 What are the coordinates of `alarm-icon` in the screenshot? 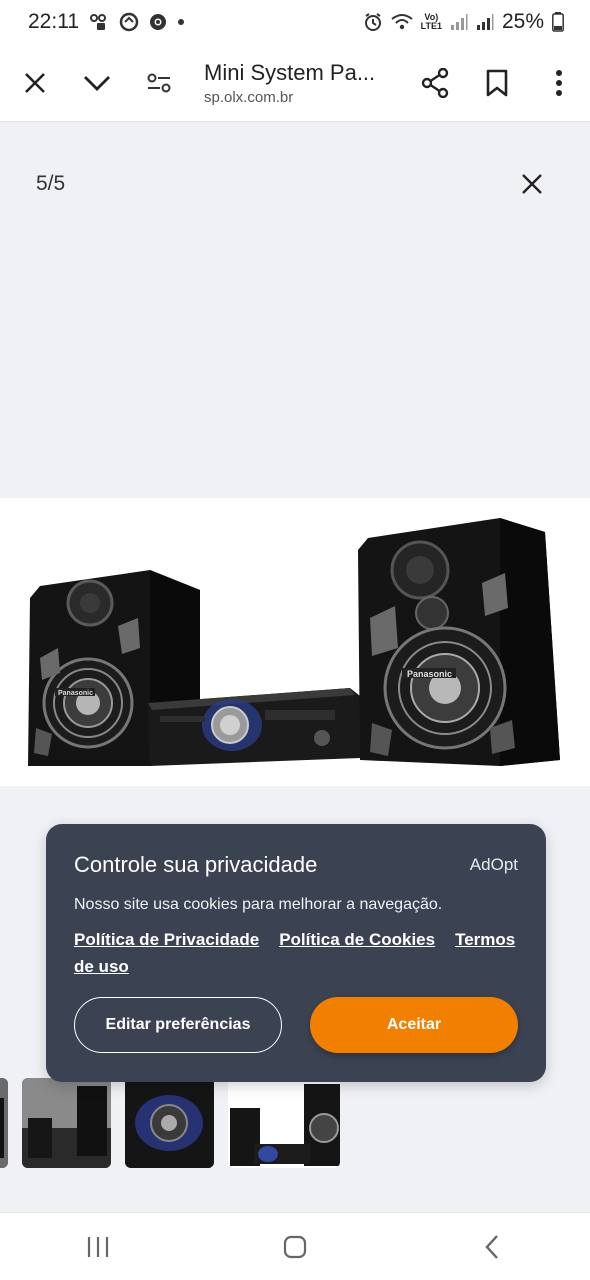 It's located at (373, 22).